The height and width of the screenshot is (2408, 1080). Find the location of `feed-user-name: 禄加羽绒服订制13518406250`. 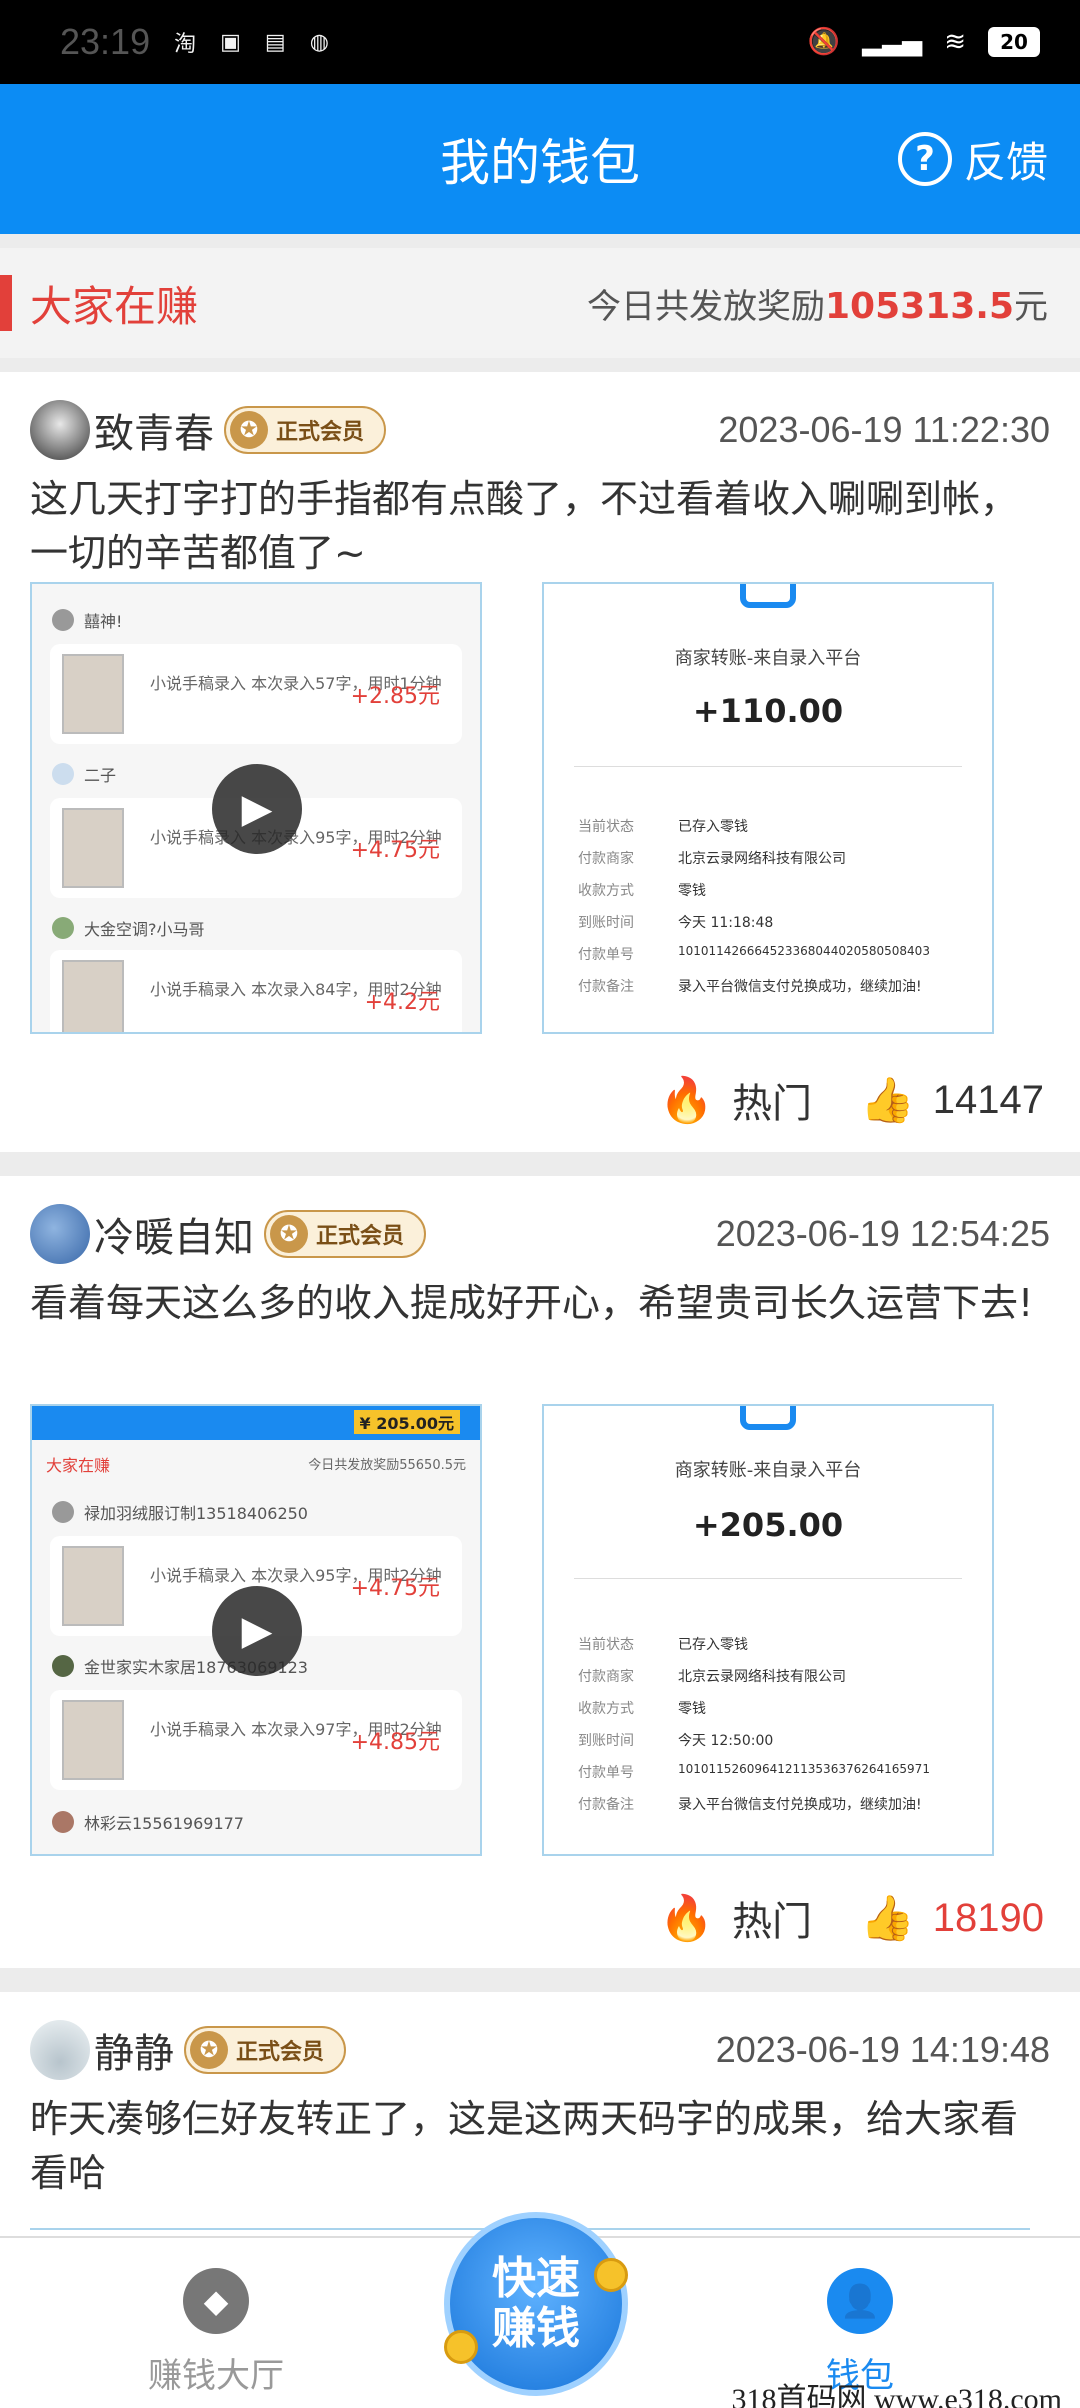

feed-user-name: 禄加羽绒服订制13518406250 is located at coordinates (196, 1513).